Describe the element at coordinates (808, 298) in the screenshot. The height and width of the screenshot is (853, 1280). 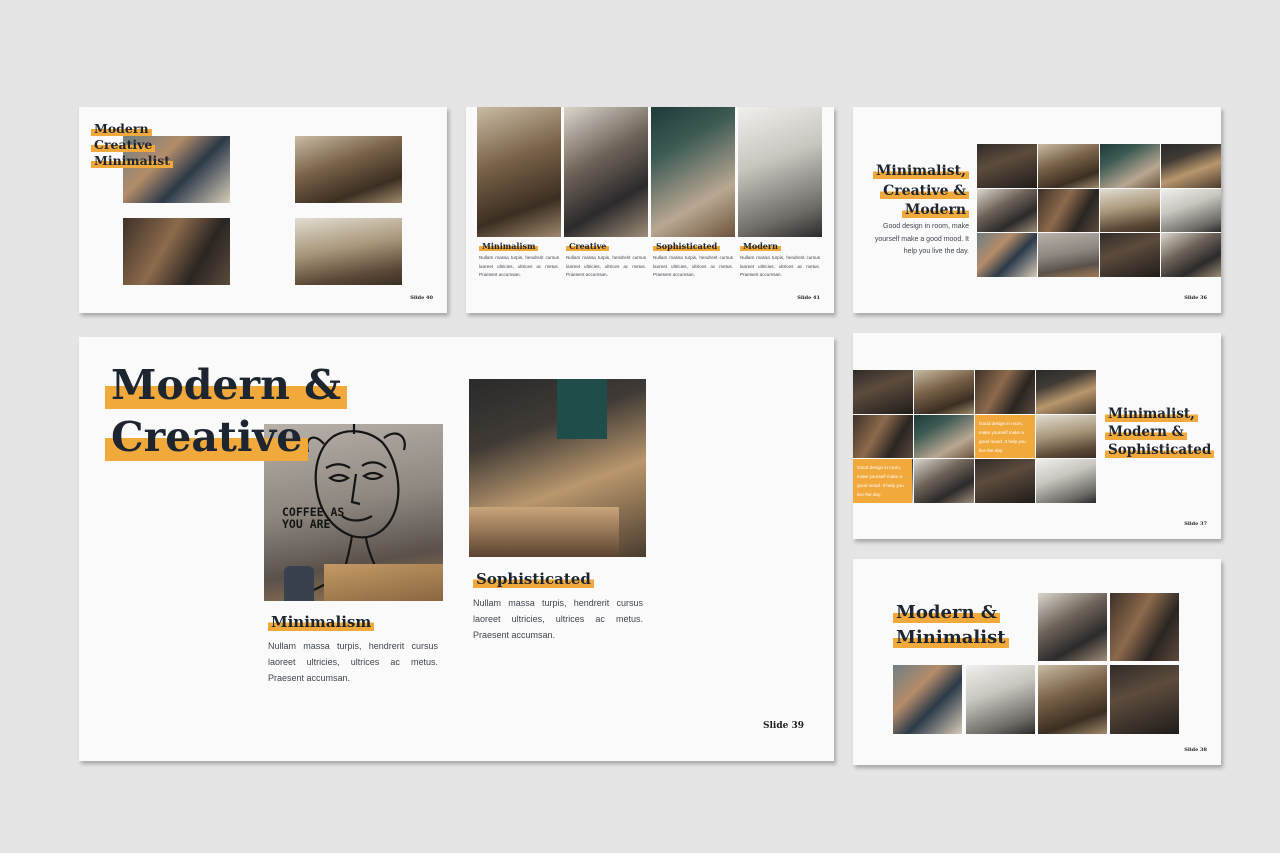
I see `slide-number: Slide 41` at that location.